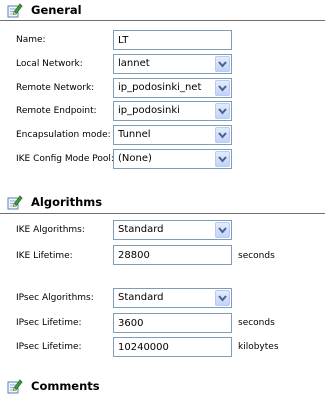  Describe the element at coordinates (50, 230) in the screenshot. I see `ike-algorithms-label: IKE Algorithms:` at that location.